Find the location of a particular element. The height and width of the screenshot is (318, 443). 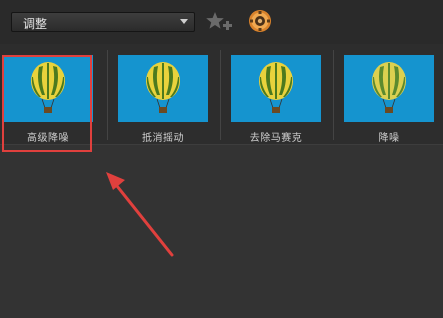

annotation-arrow-icon is located at coordinates (140, 214).